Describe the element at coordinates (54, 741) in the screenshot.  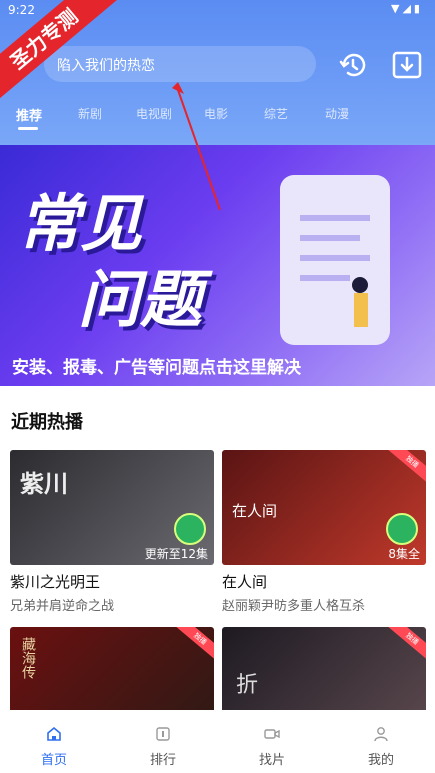
I see `nav-home: 首页` at that location.